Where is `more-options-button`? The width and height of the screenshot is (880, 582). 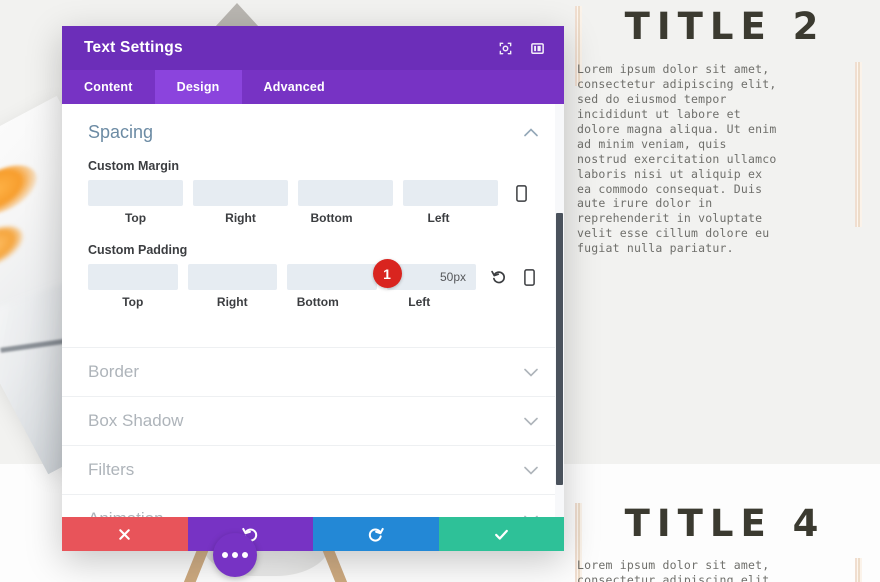
more-options-button is located at coordinates (235, 555).